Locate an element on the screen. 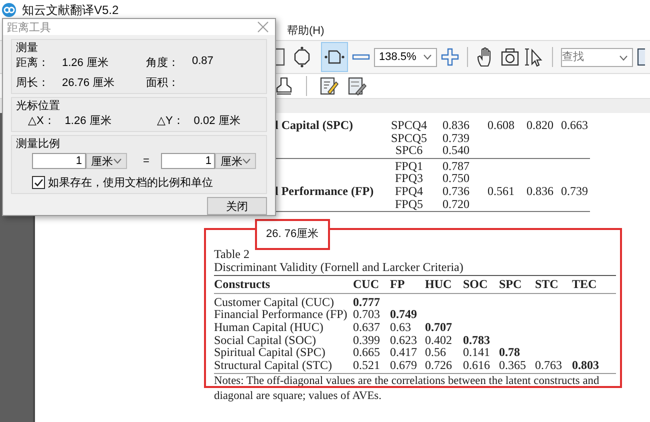 The image size is (650, 422). table-cell-text: 0.63 is located at coordinates (401, 327).